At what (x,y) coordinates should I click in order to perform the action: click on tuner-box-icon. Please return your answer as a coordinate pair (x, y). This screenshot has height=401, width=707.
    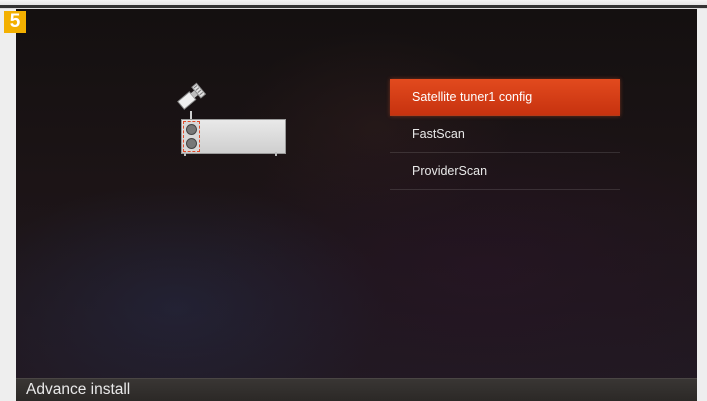
    Looking at the image, I should click on (233, 136).